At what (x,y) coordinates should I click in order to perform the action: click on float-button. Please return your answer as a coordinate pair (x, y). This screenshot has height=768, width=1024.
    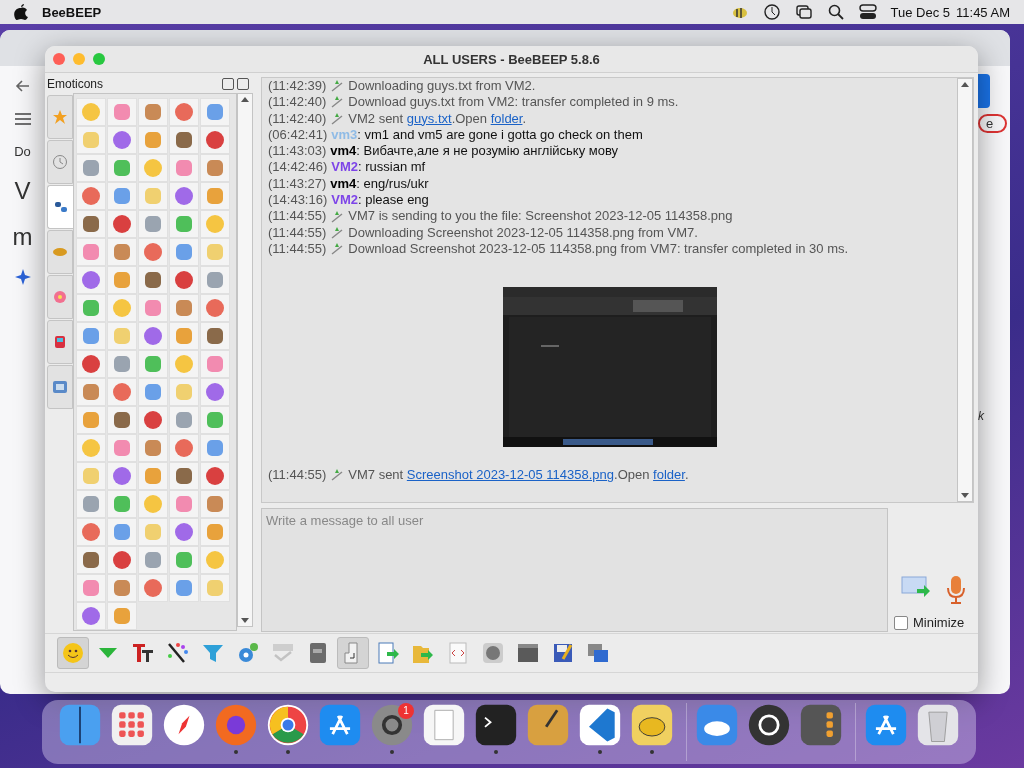
    Looking at the image, I should click on (228, 84).